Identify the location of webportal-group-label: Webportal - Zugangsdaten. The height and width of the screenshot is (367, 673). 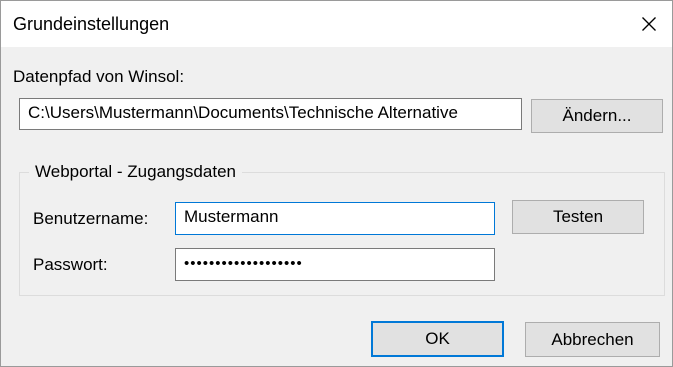
(135, 172).